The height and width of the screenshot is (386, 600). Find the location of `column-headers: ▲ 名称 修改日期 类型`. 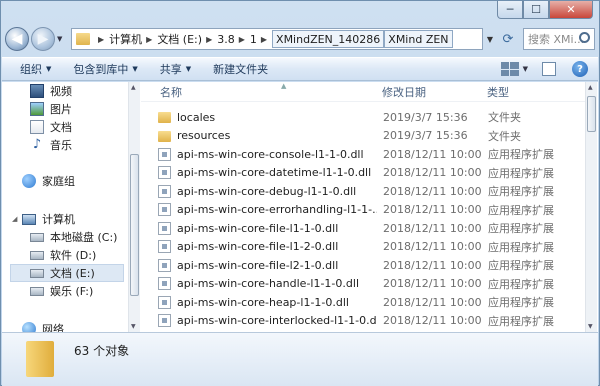

column-headers: ▲ 名称 修改日期 类型 is located at coordinates (363, 92).